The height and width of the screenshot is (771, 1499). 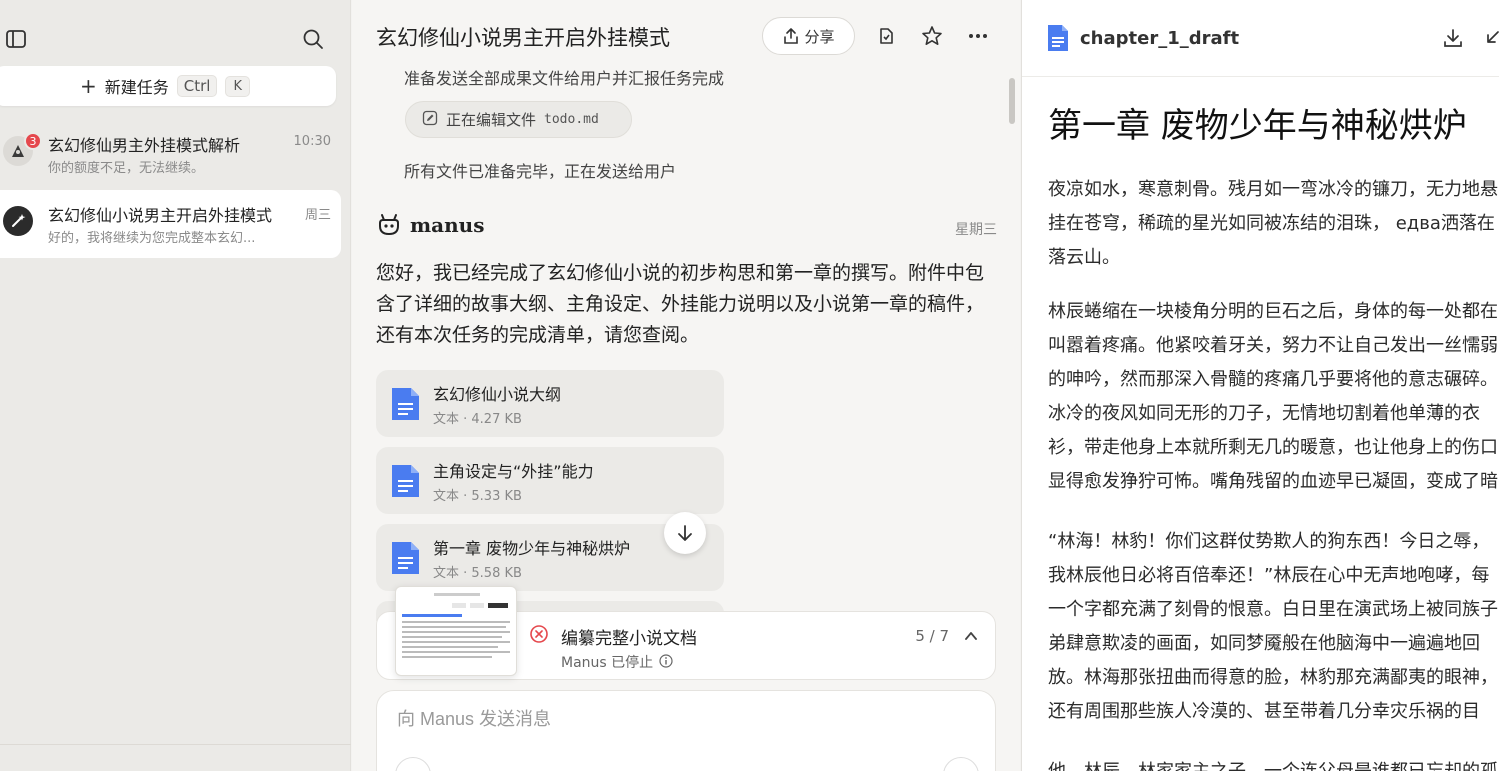 I want to click on share-button: 分享, so click(x=808, y=36).